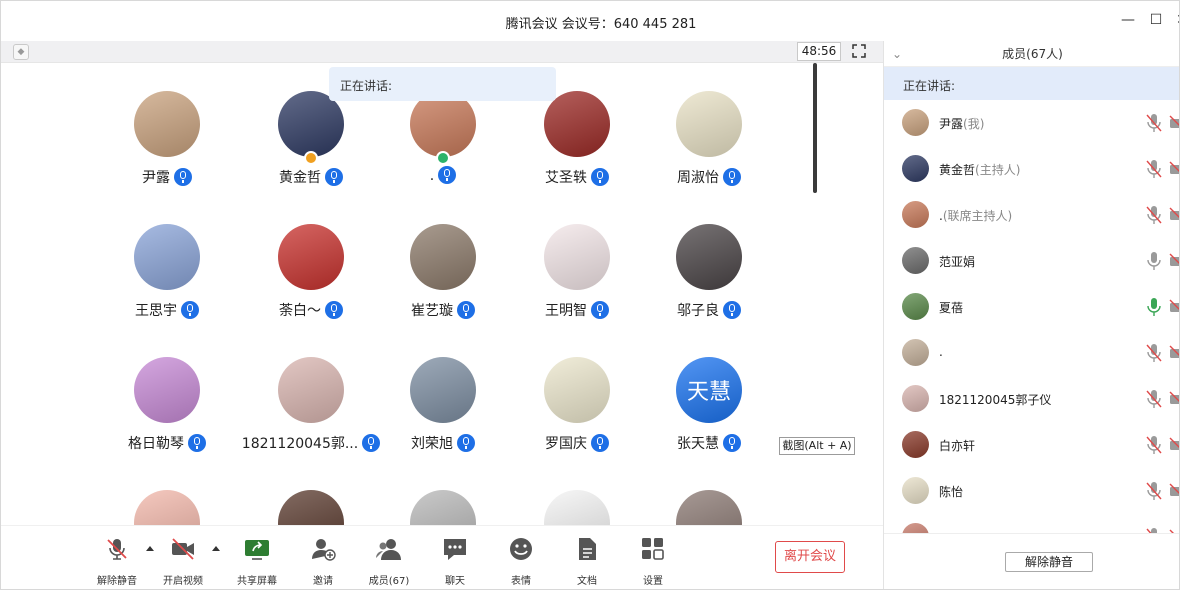  Describe the element at coordinates (1156, 20) in the screenshot. I see `maximize-button: ☐` at that location.